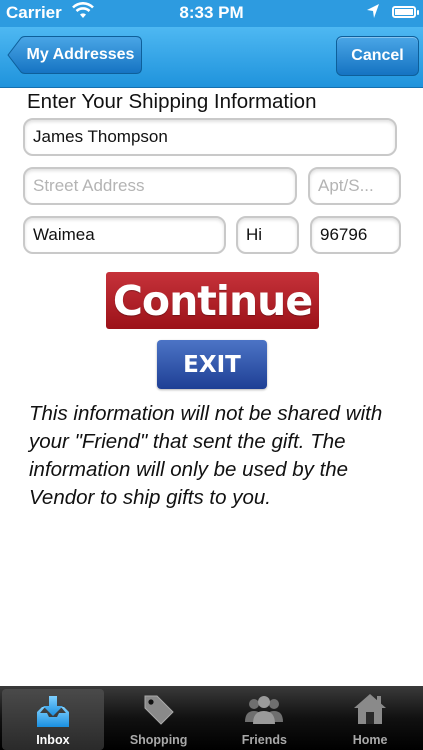 This screenshot has width=423, height=750. I want to click on tab-friends: Friends, so click(265, 718).